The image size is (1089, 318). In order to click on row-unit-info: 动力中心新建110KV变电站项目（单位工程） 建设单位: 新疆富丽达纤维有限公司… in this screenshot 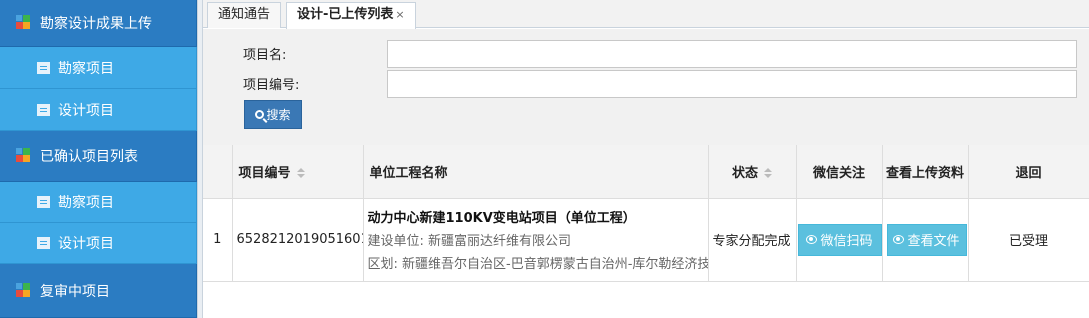, I will do `click(536, 240)`.